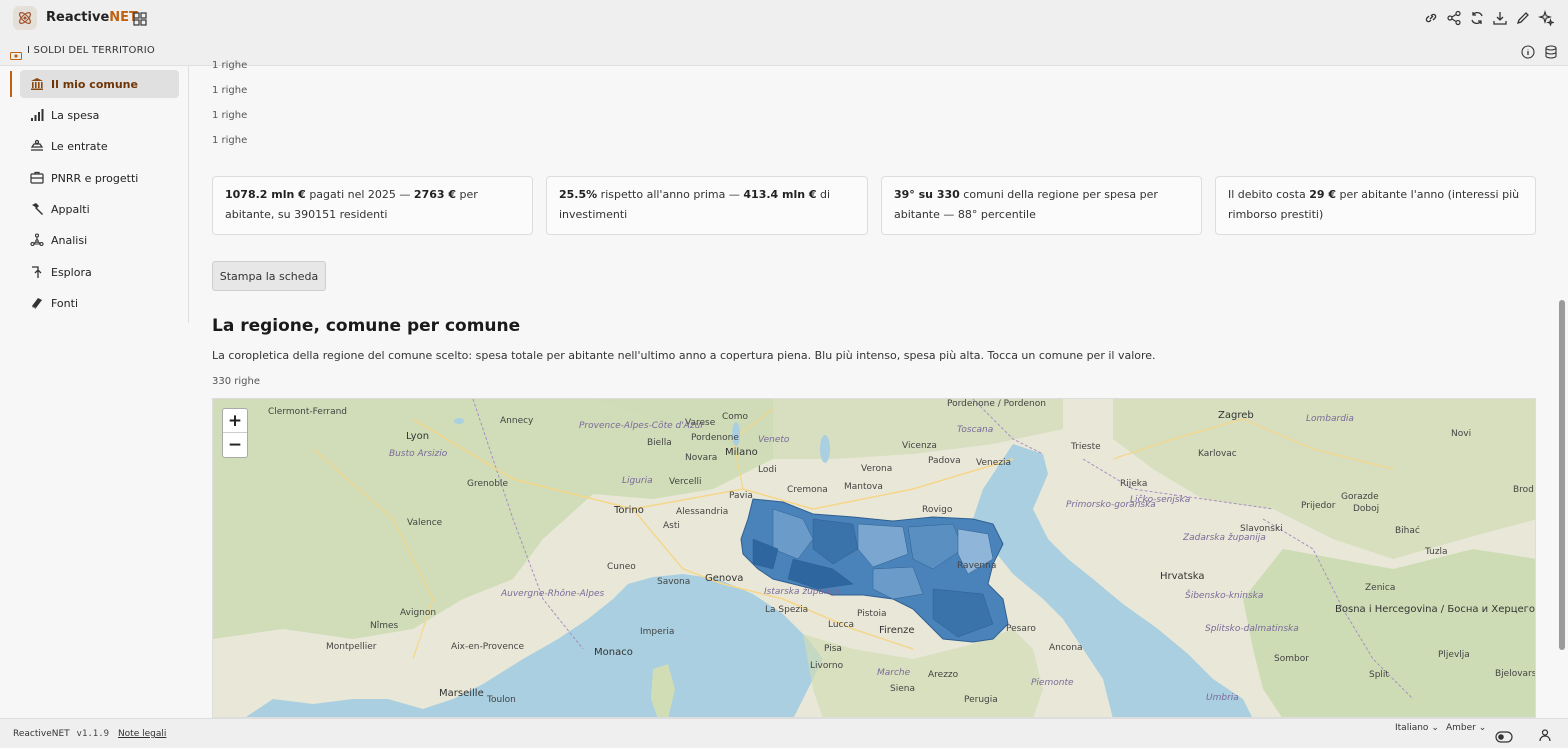 This screenshot has height=748, width=1568. I want to click on map-label: Biella, so click(659, 443).